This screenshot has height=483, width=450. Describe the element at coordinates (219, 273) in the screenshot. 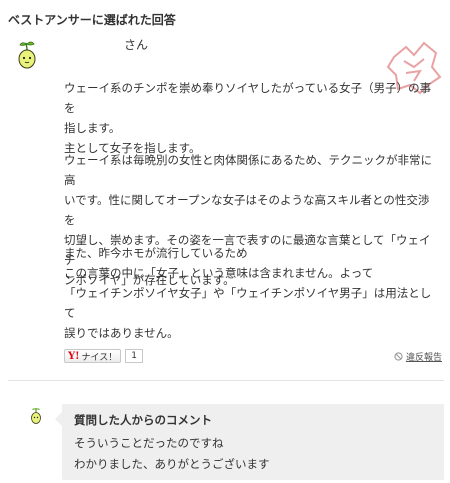

I see `answer-line: この言葉の中に「女子」という意味は含まれません。よって` at that location.